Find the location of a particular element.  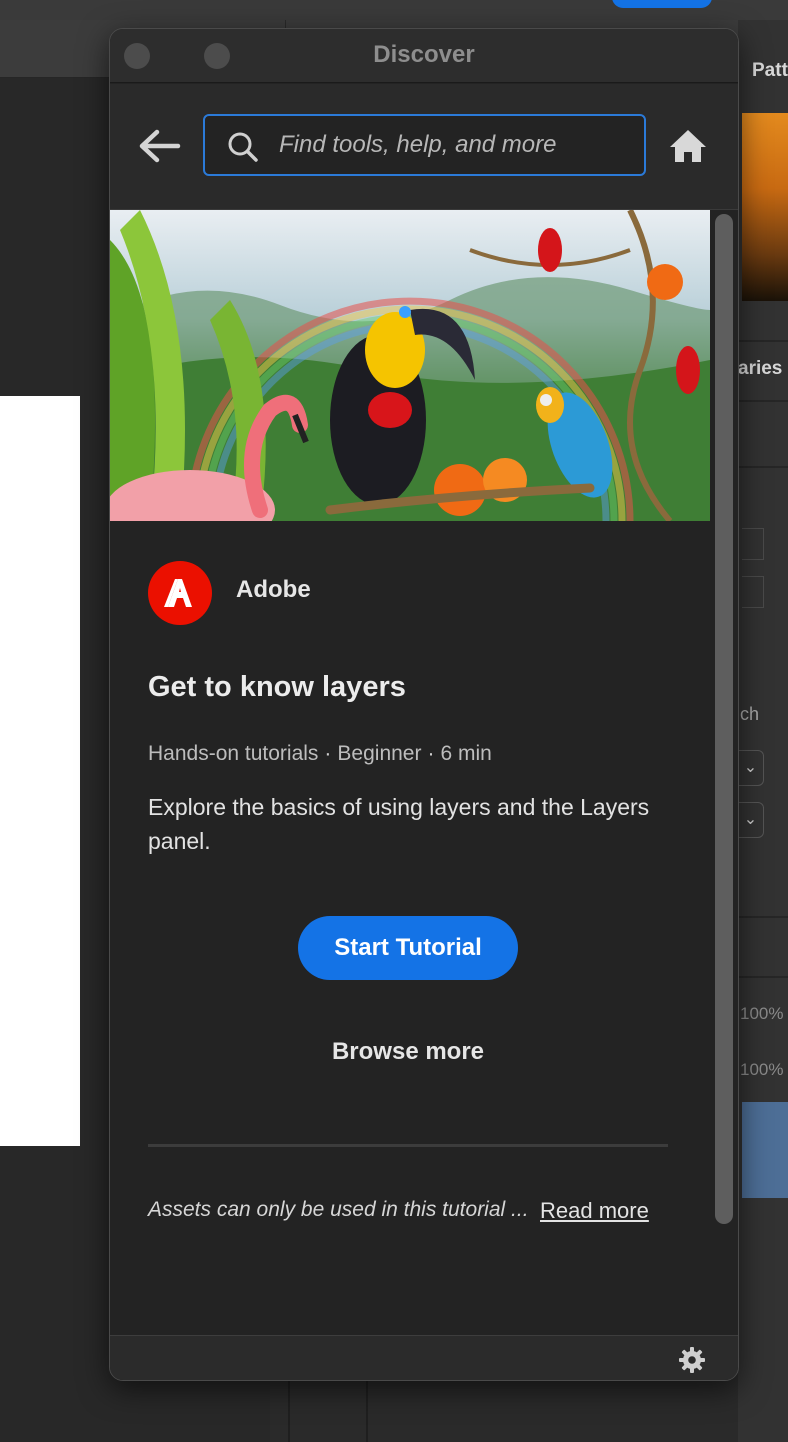

settings-button is located at coordinates (692, 1360).